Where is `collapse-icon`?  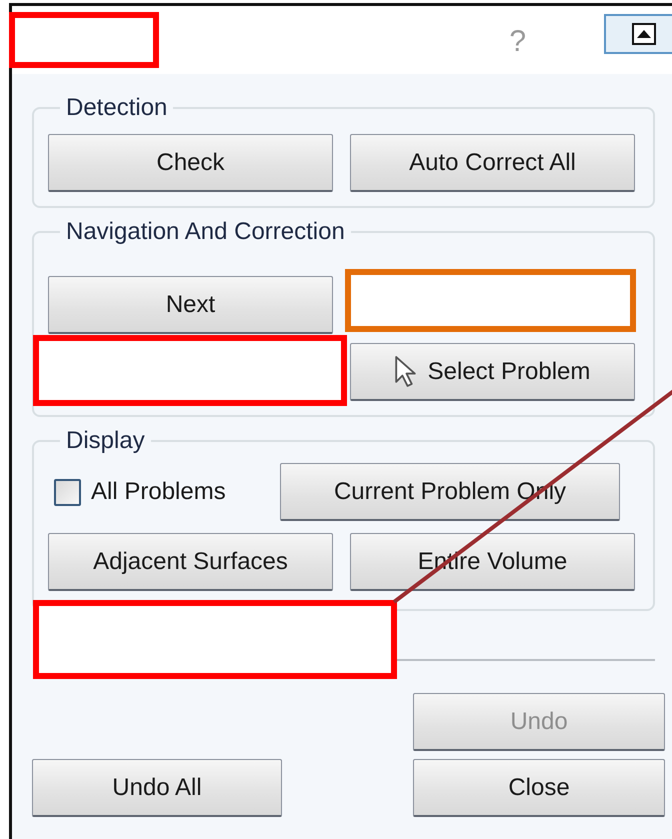
collapse-icon is located at coordinates (644, 34).